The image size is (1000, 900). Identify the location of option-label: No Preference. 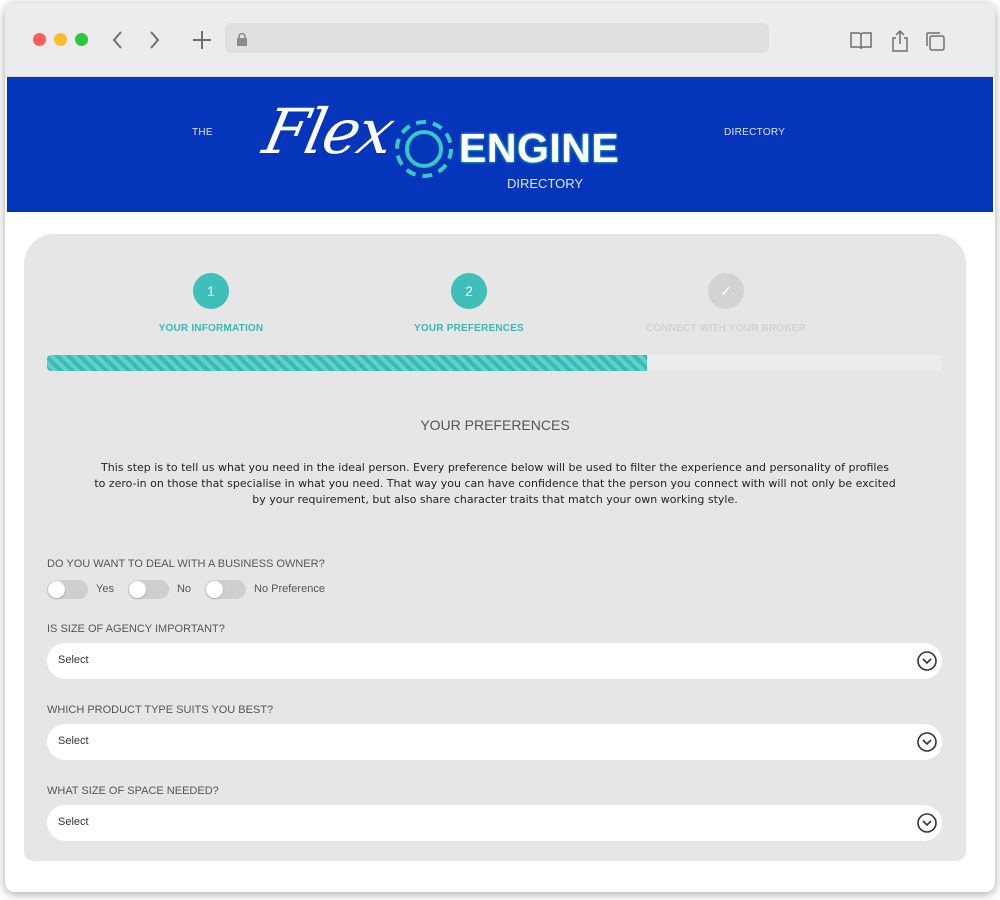
(289, 589).